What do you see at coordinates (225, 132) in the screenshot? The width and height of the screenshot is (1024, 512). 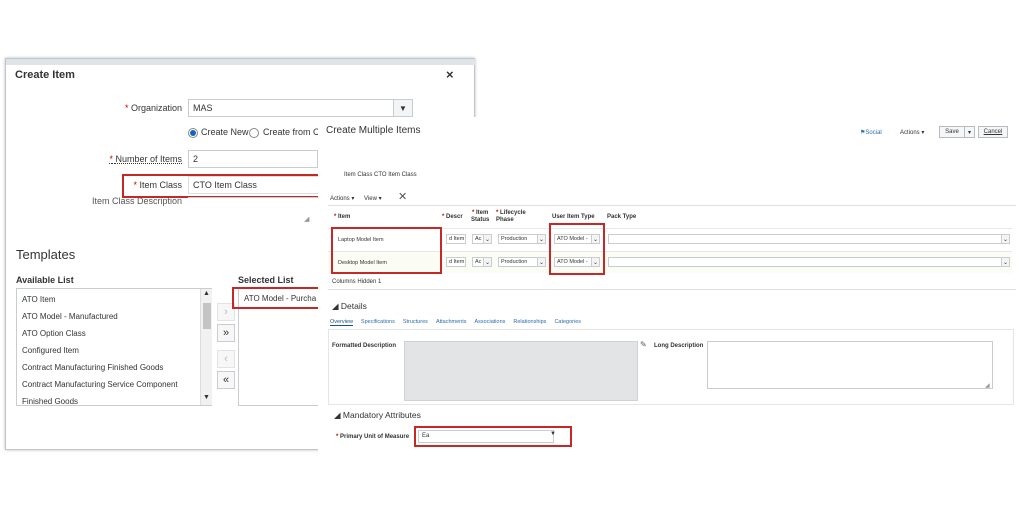 I see `create-new-label: Create New` at bounding box center [225, 132].